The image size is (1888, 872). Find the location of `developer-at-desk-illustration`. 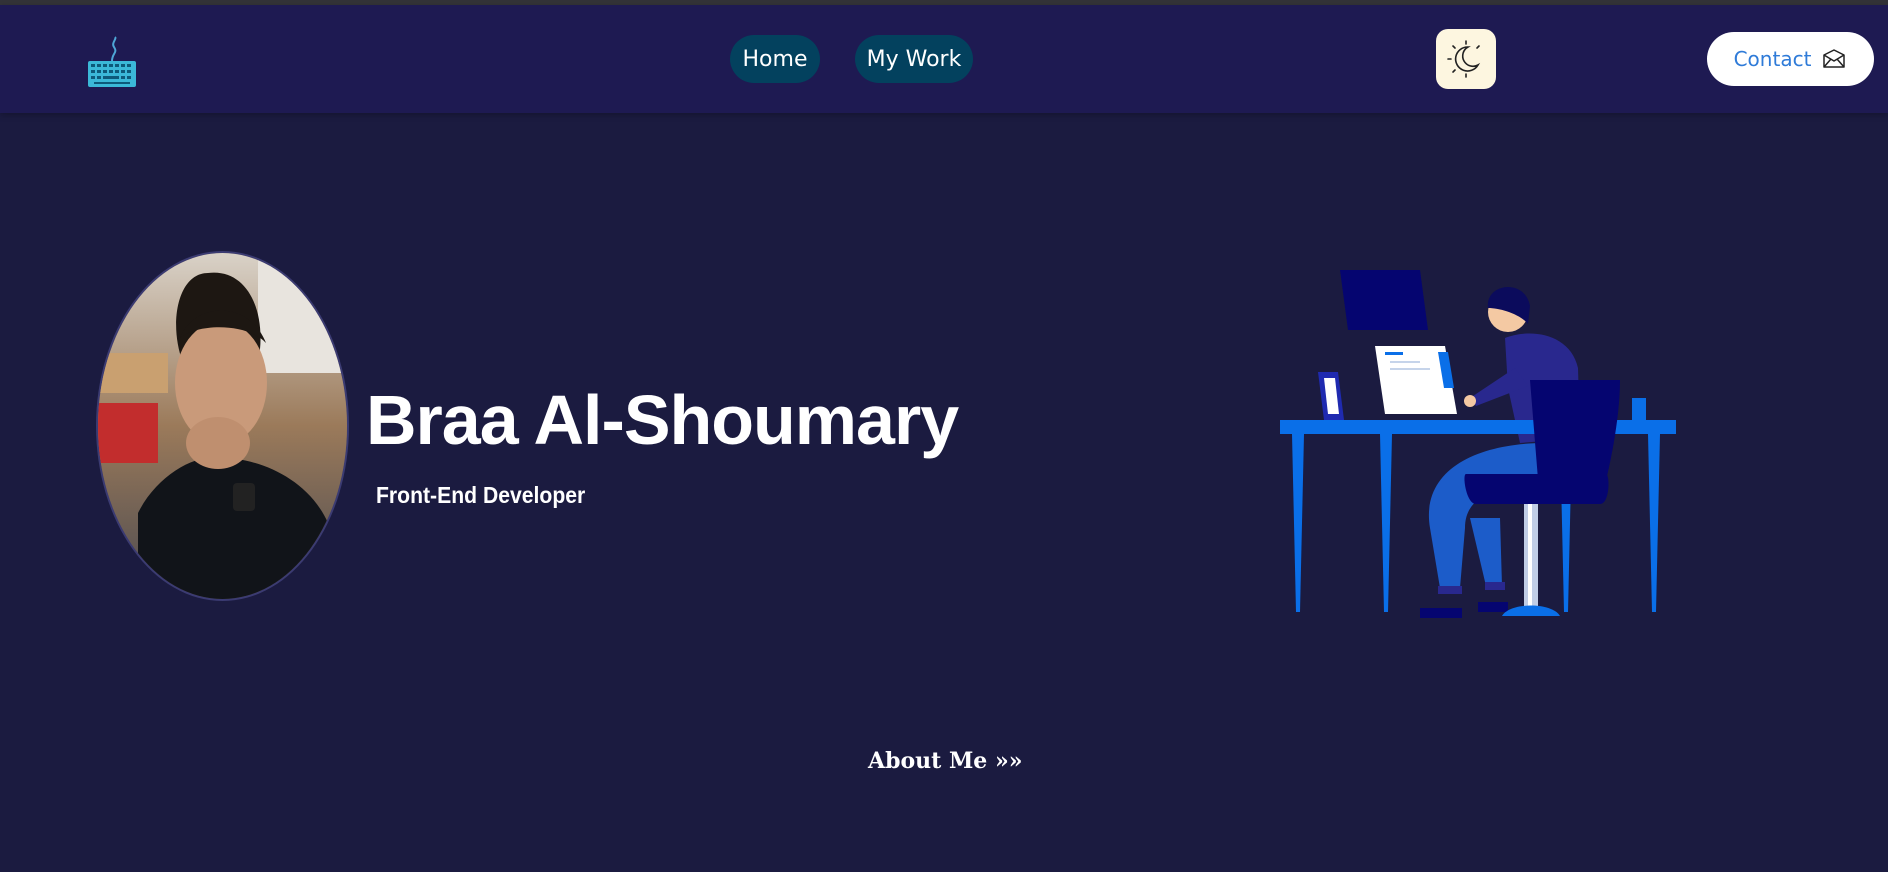

developer-at-desk-illustration is located at coordinates (1485, 448).